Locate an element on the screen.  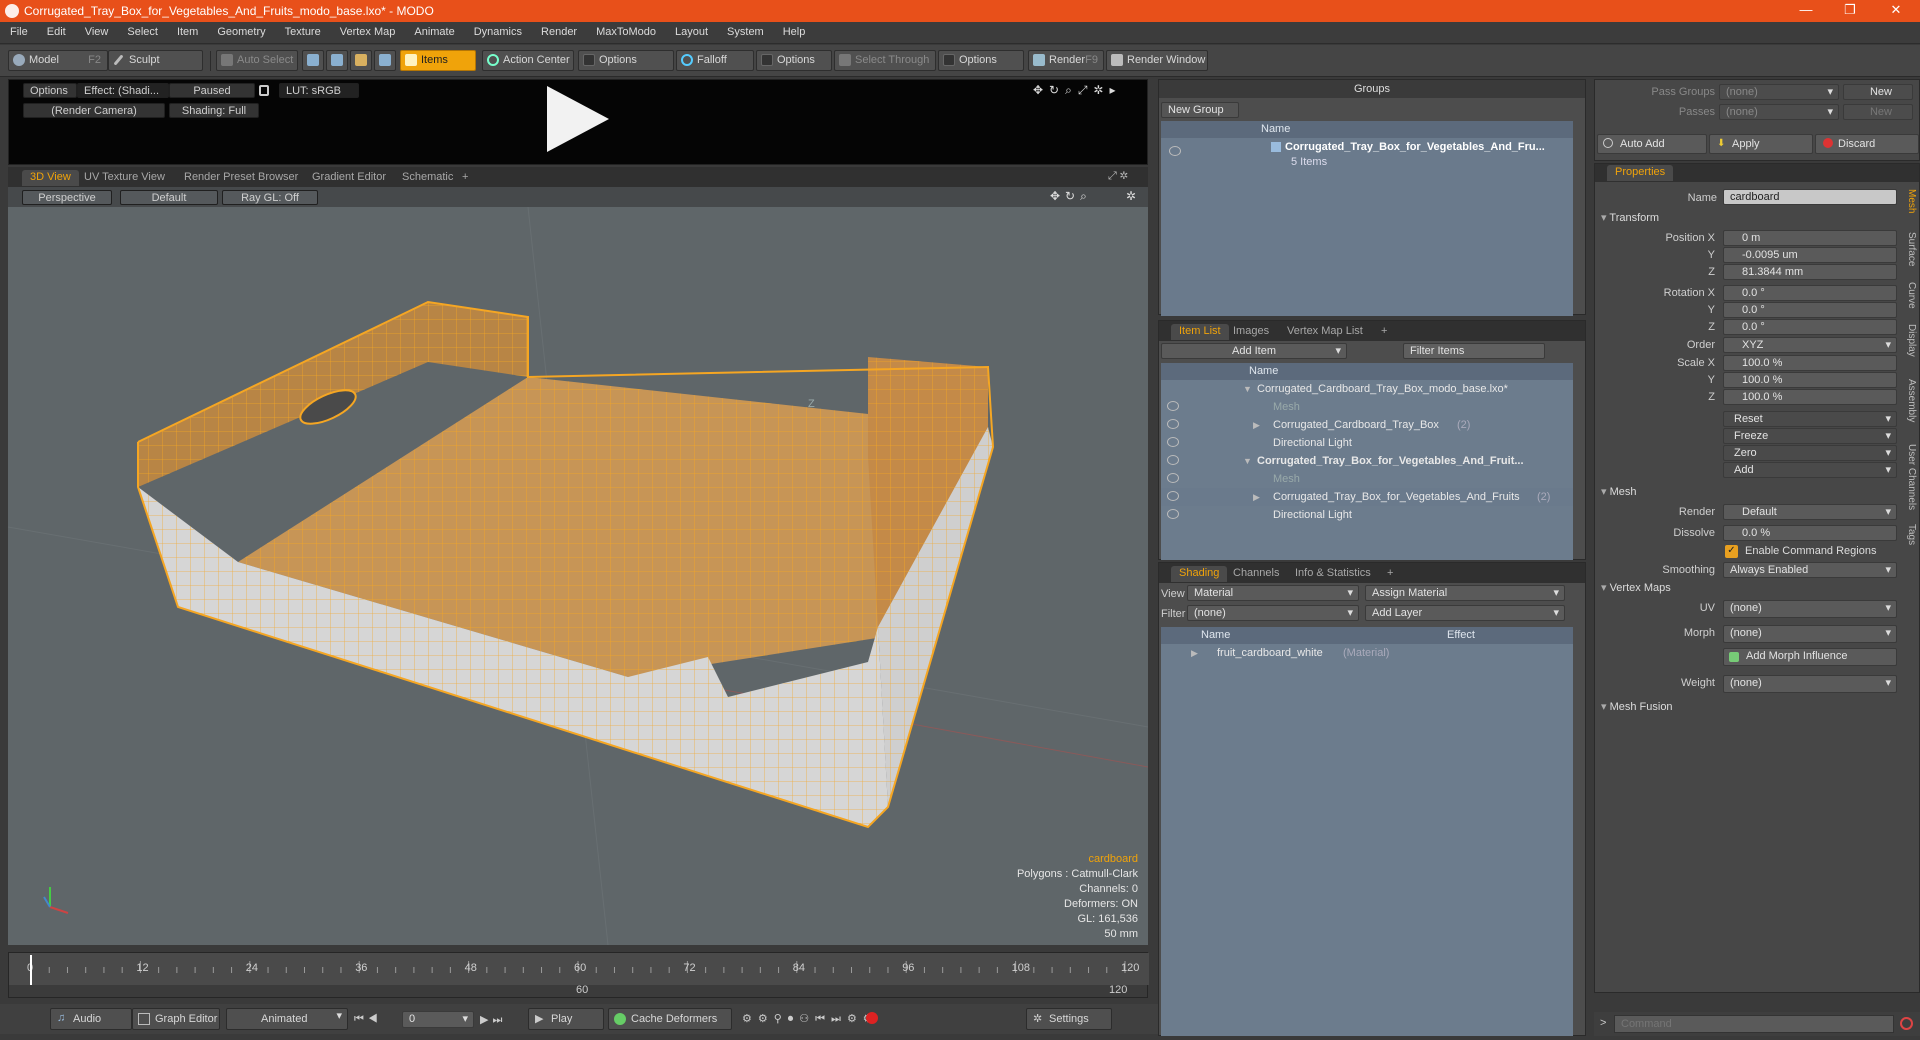
paused-button: Paused is located at coordinates (212, 90).